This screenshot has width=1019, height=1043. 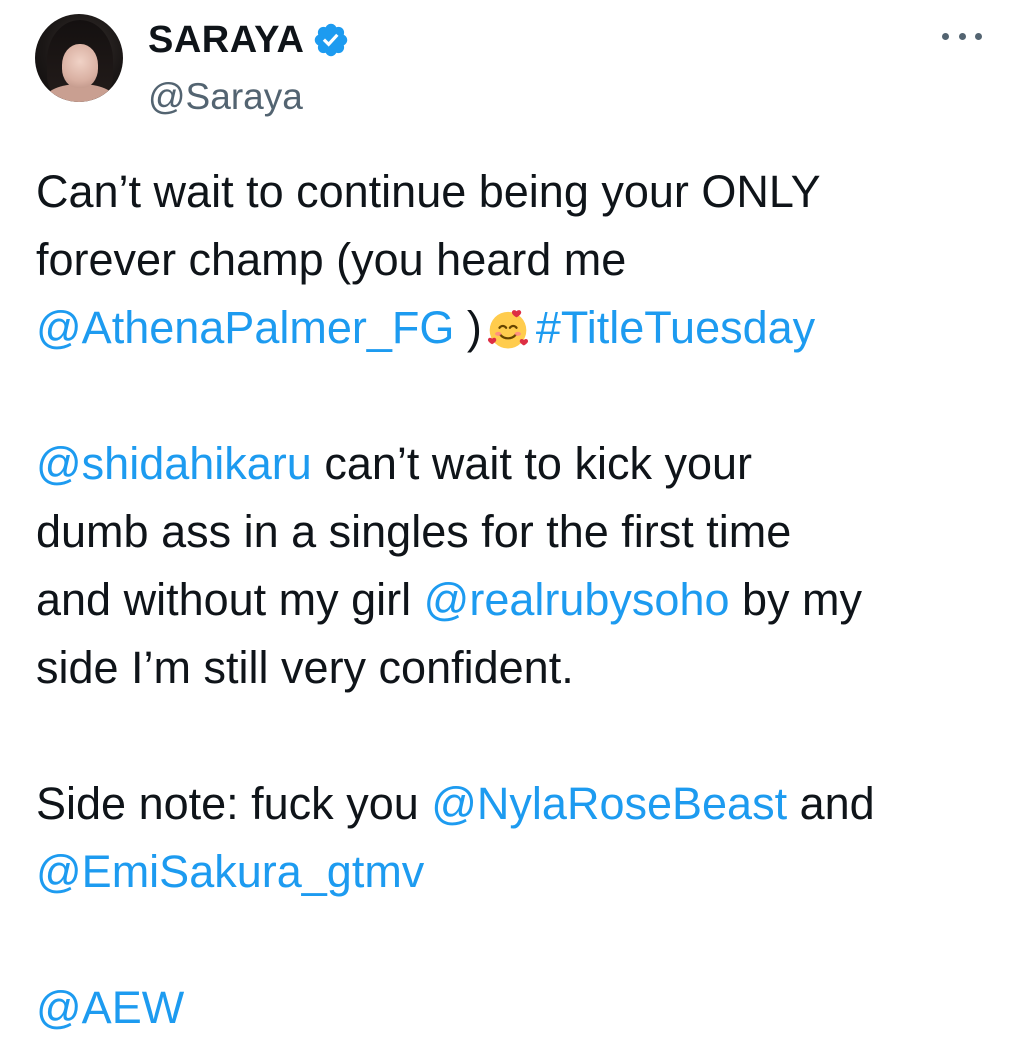 What do you see at coordinates (511, 1008) in the screenshot?
I see `tweet-line: @AEW` at bounding box center [511, 1008].